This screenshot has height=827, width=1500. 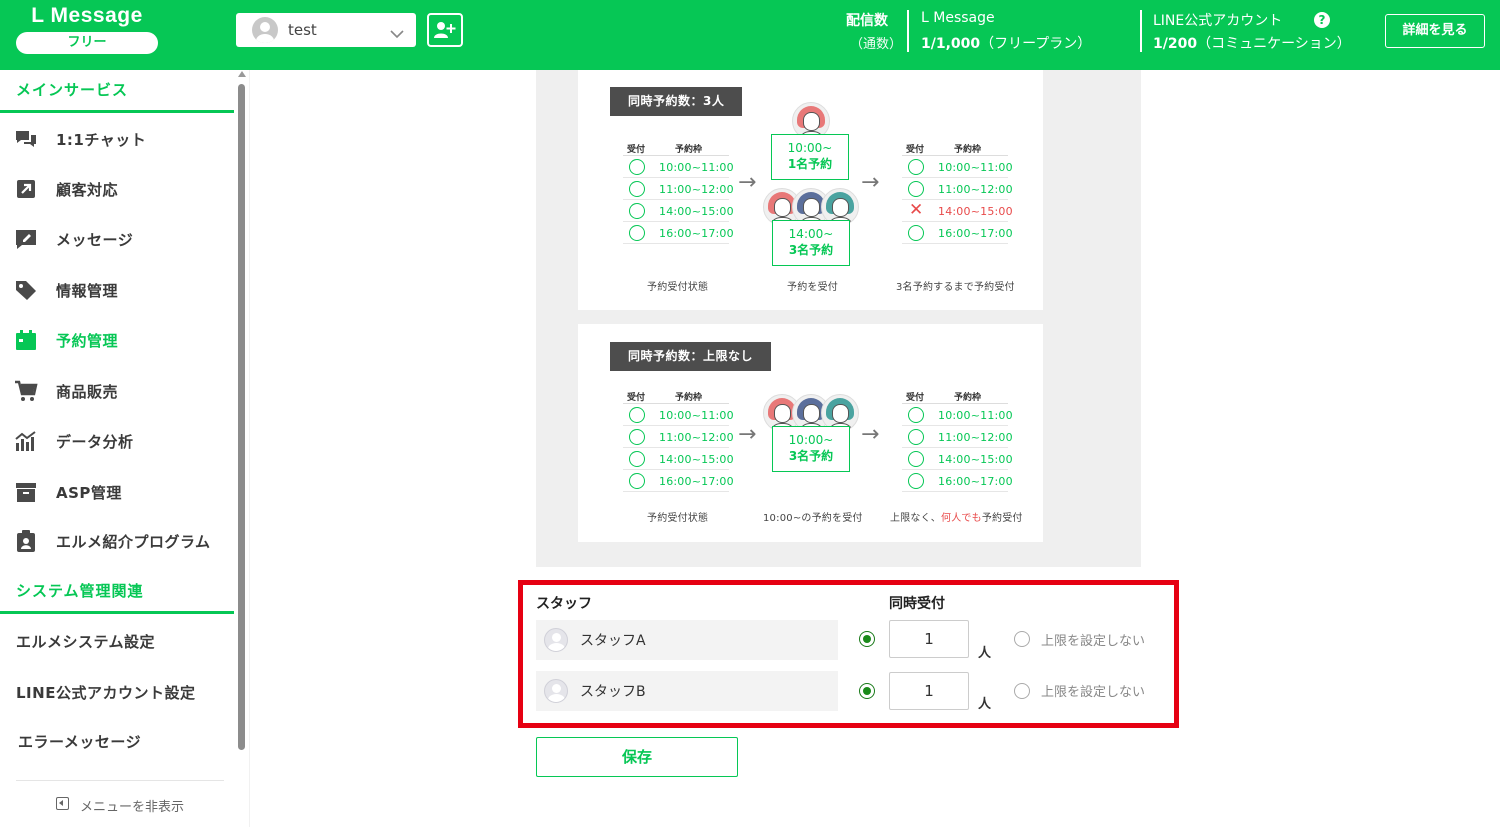 I want to click on booking-time: 10:00~, so click(x=810, y=148).